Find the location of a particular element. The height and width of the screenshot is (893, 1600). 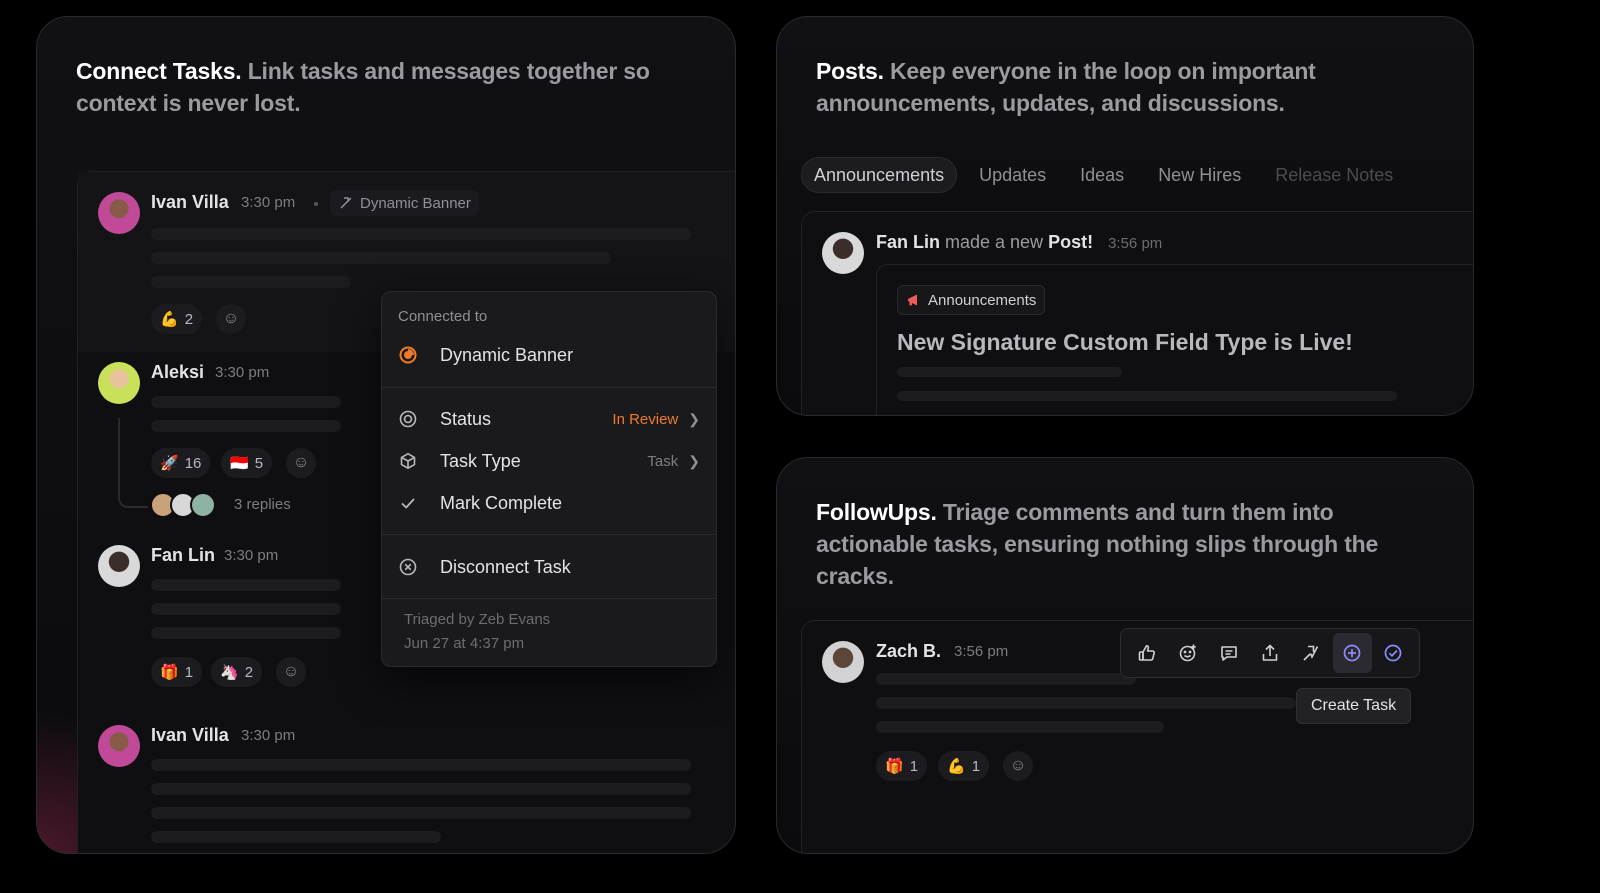

triaged-by: Triaged by Zeb Evans is located at coordinates (477, 619).